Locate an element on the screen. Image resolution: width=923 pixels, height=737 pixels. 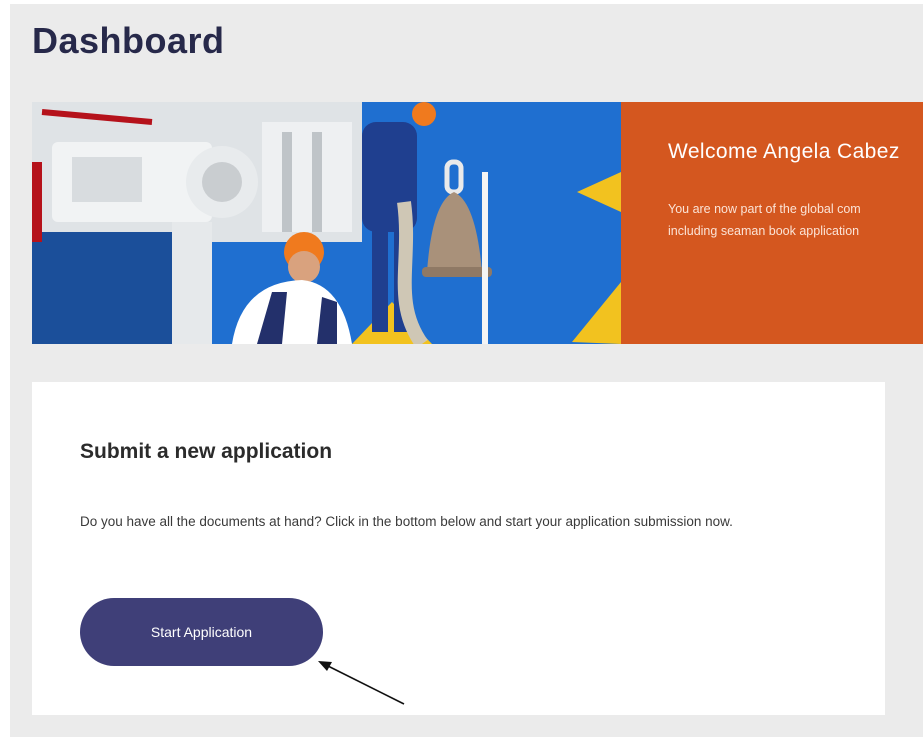
welcome-title: Welcome Angela Cabez is located at coordinates (784, 151).